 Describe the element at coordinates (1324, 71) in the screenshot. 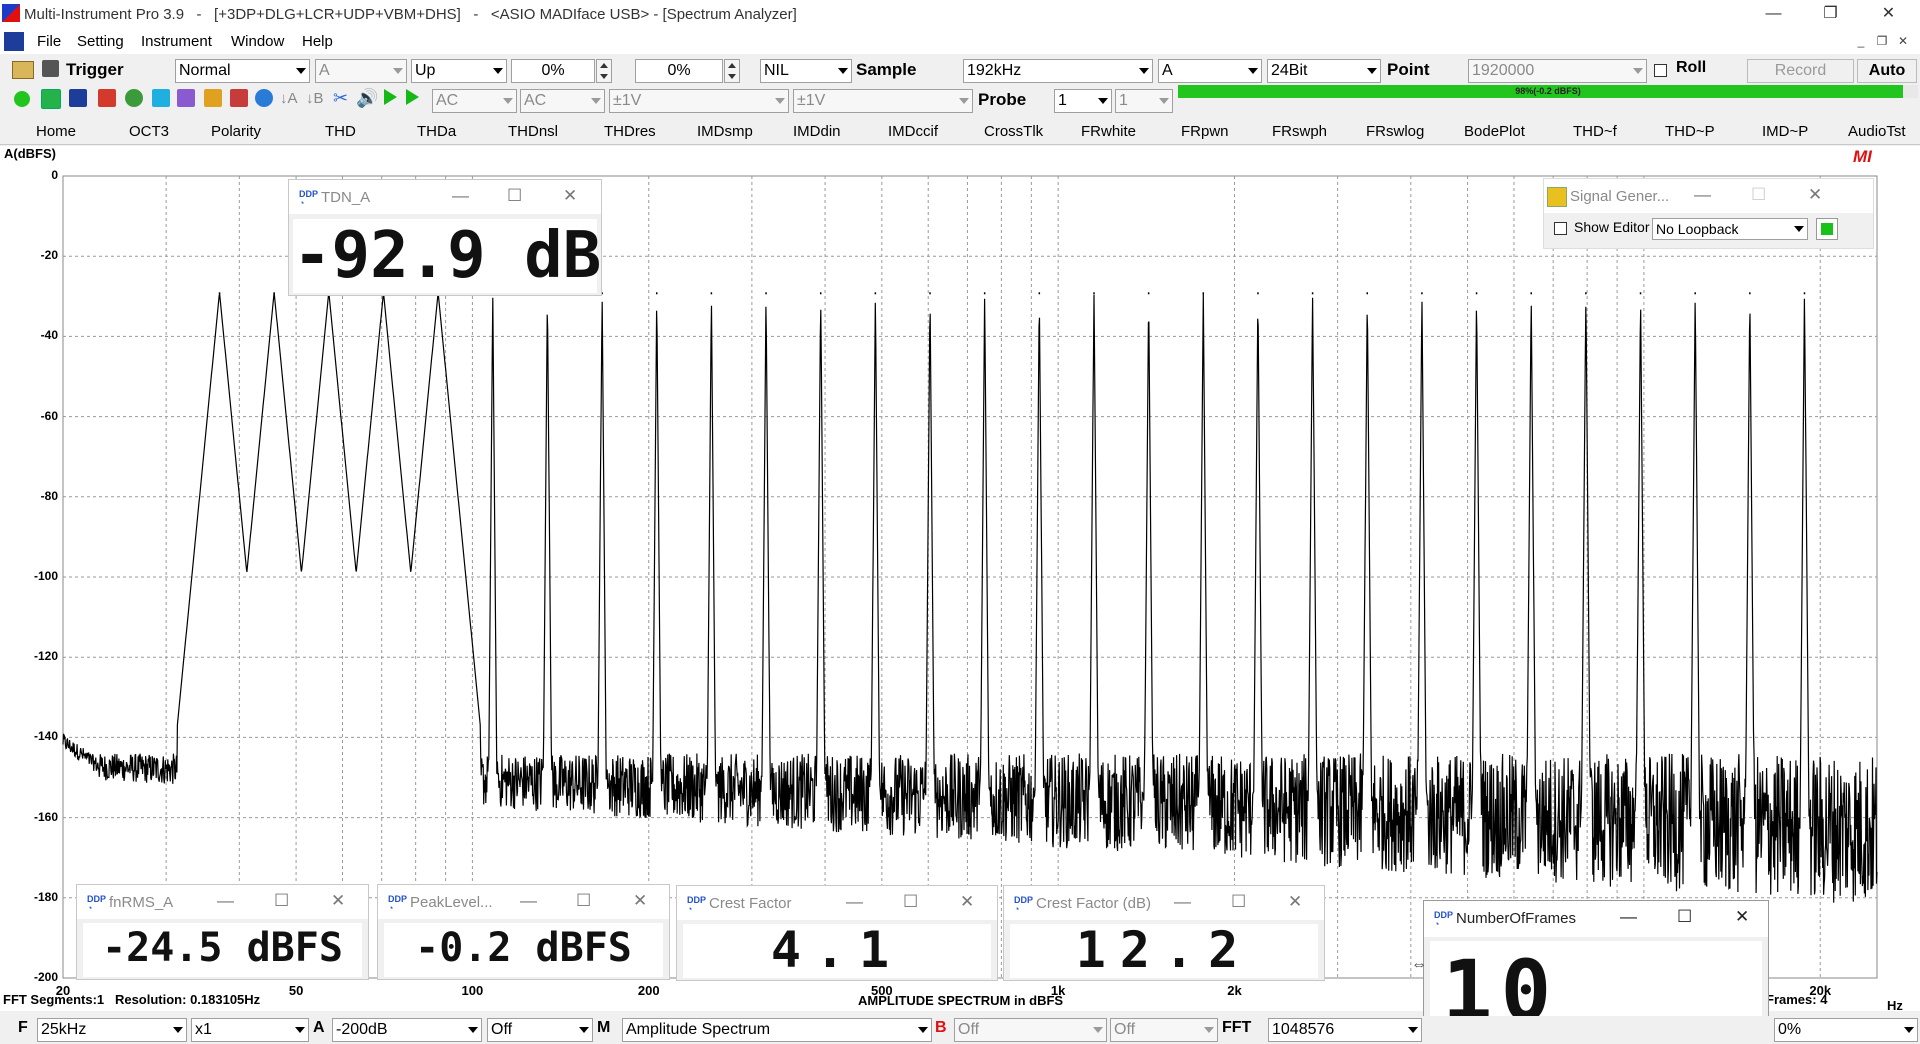

I see `bit-depth-select: 24Bit` at that location.